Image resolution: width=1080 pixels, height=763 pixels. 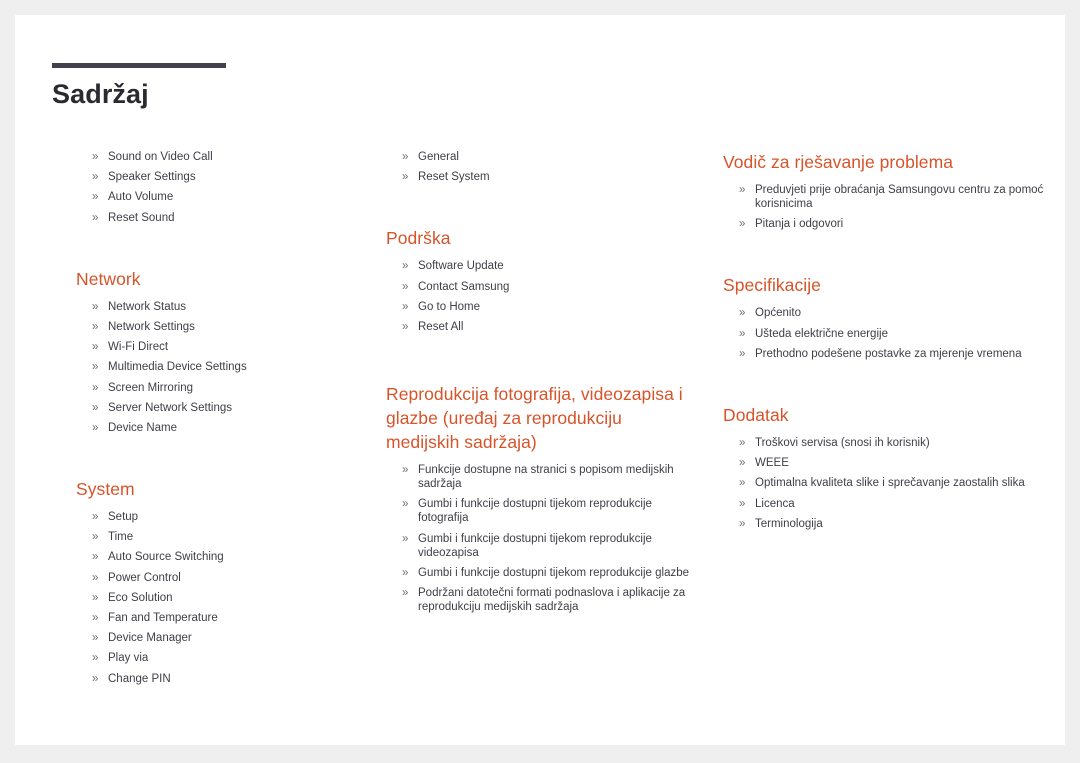 I want to click on toc-entry: » Troškovi servisa (snosi ih korisnik), so click(x=896, y=443).